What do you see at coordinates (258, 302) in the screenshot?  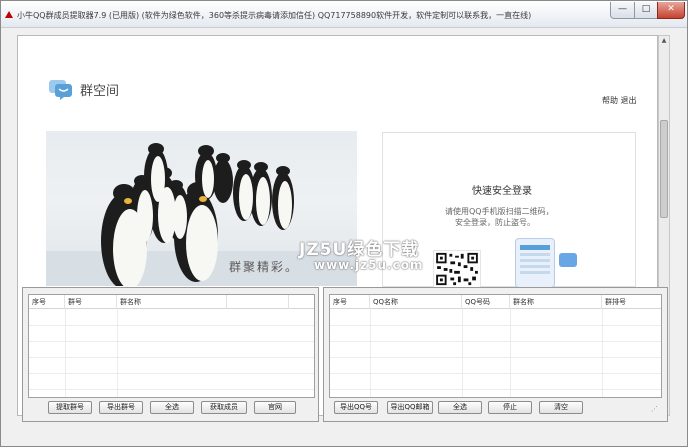 I see `column-header` at bounding box center [258, 302].